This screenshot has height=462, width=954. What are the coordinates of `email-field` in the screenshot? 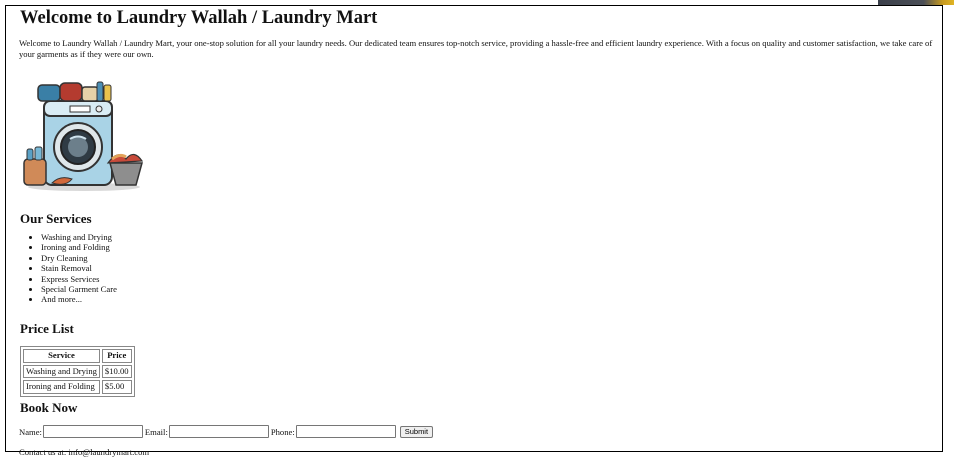 It's located at (218, 431).